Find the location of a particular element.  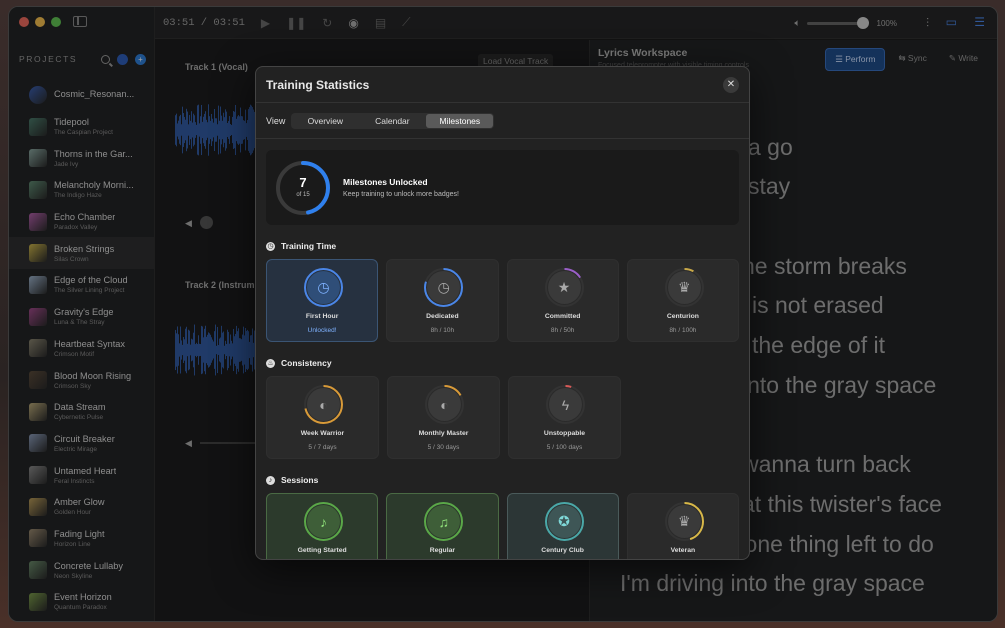

badge: ♪ is located at coordinates (323, 521).